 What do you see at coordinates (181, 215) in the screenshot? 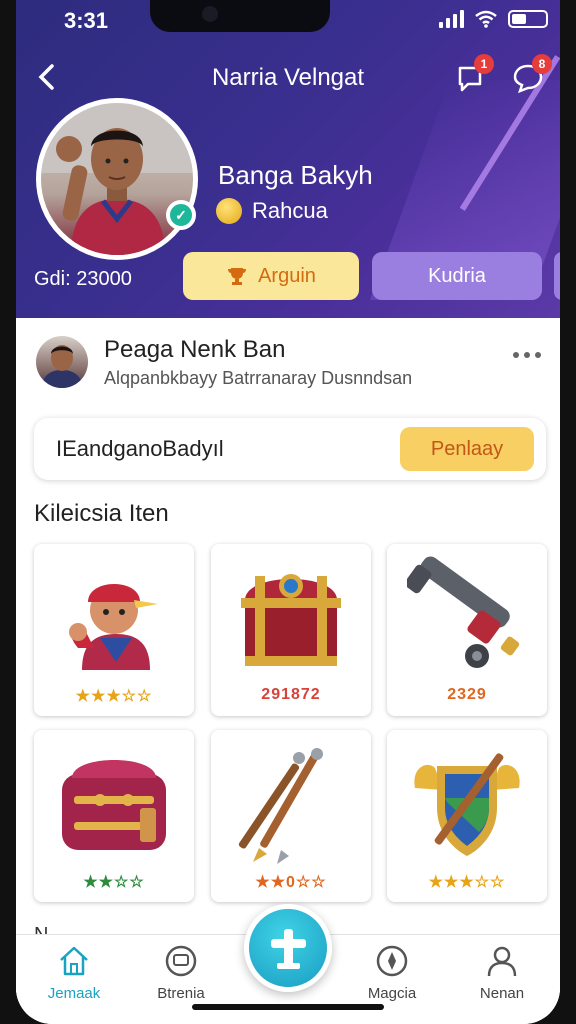
I see `verified-badge-icon: ✓` at bounding box center [181, 215].